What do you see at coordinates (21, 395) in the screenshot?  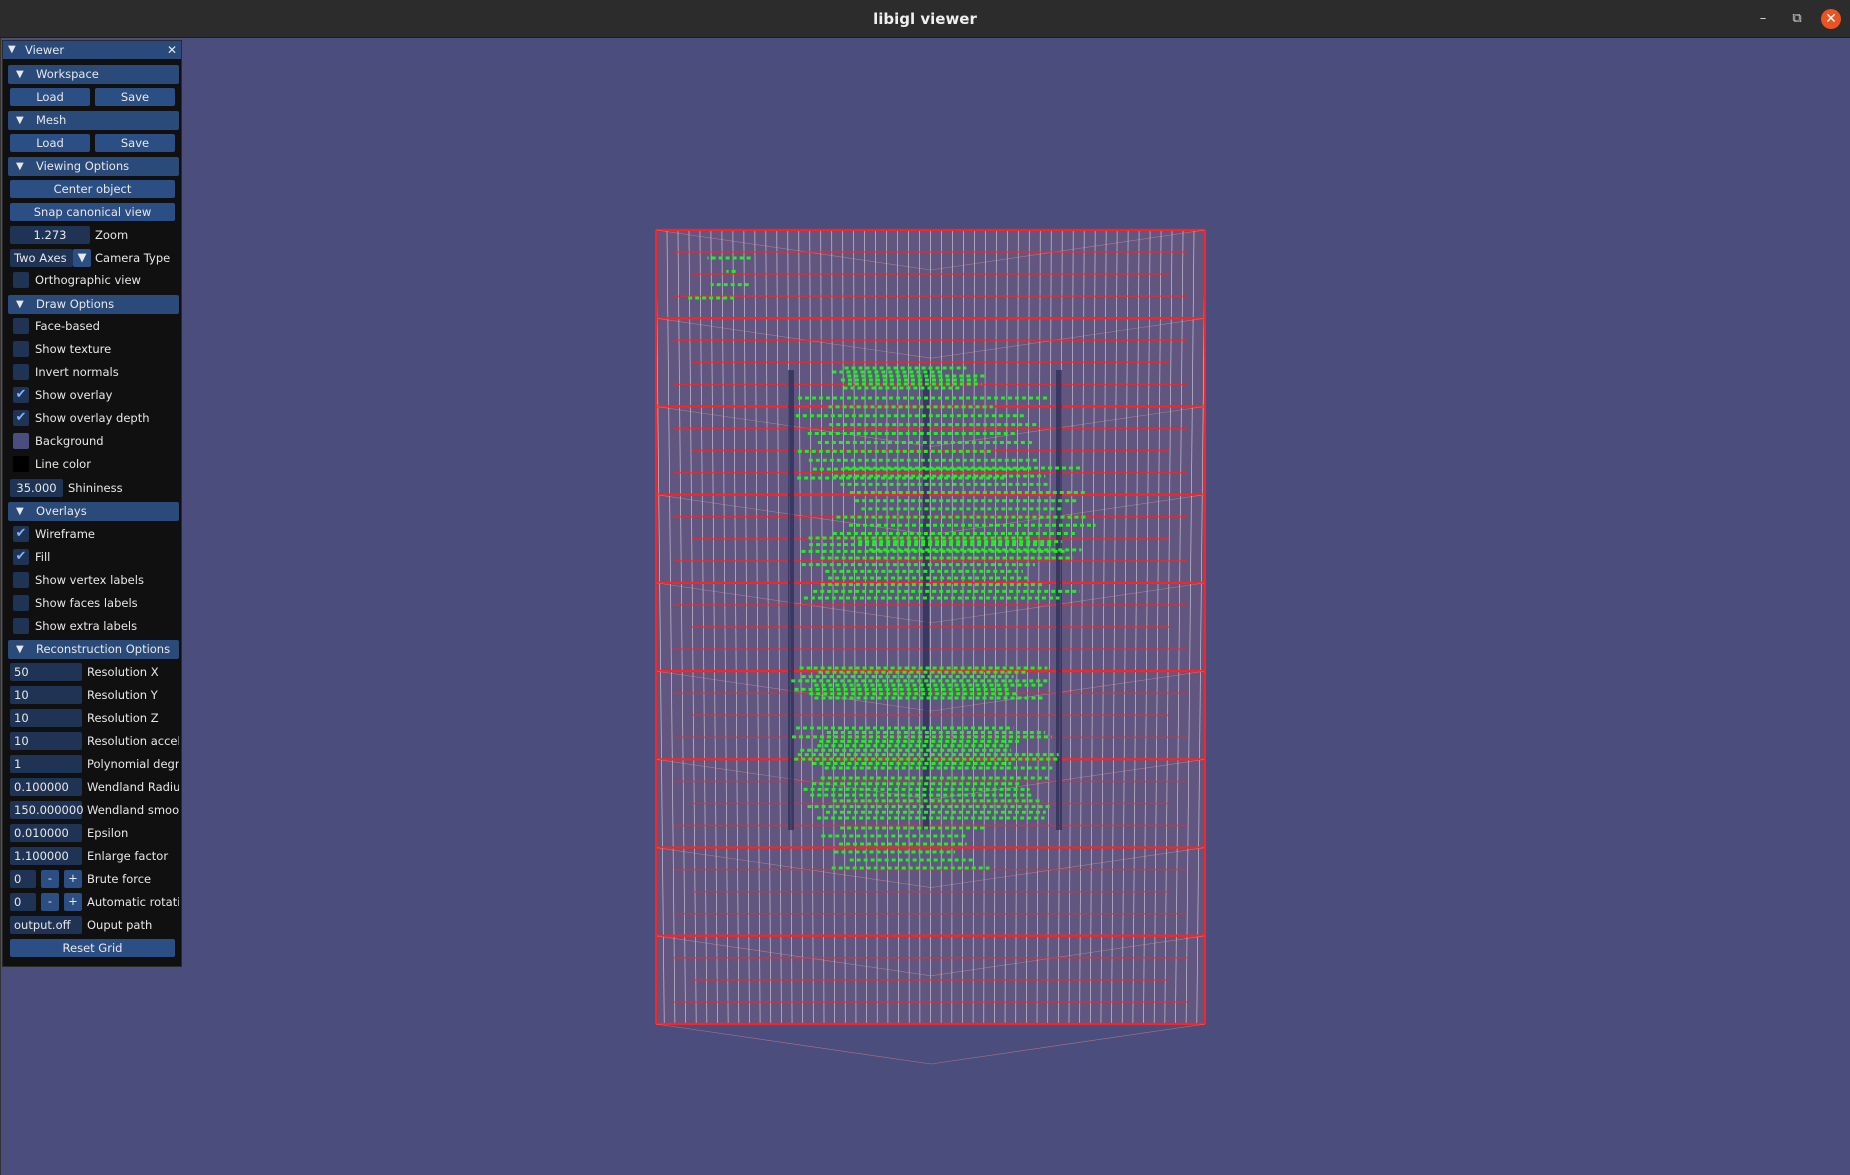 I see `show-overlay-checkbox: ✔` at bounding box center [21, 395].